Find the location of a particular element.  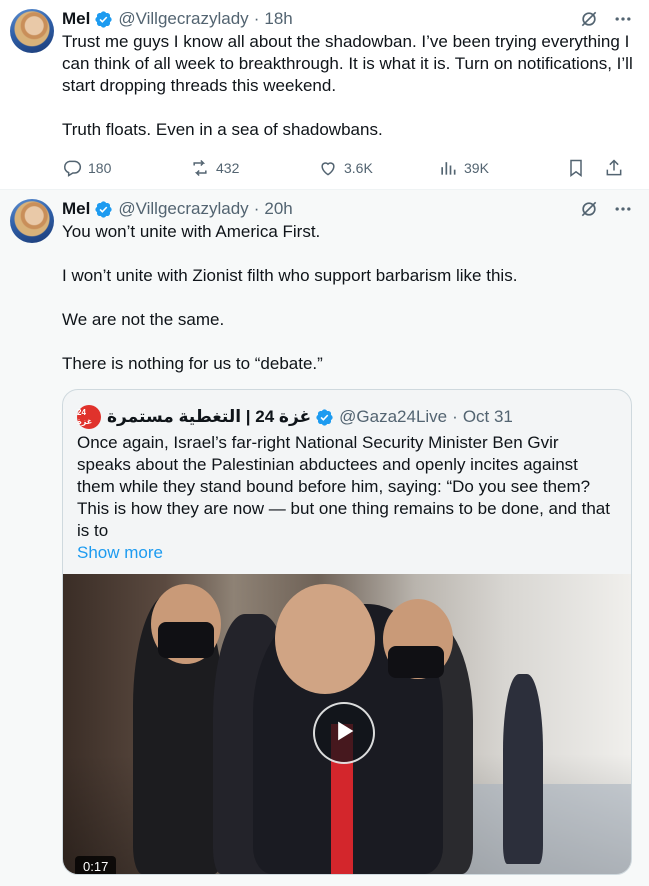

reply-count: 180 is located at coordinates (100, 168).